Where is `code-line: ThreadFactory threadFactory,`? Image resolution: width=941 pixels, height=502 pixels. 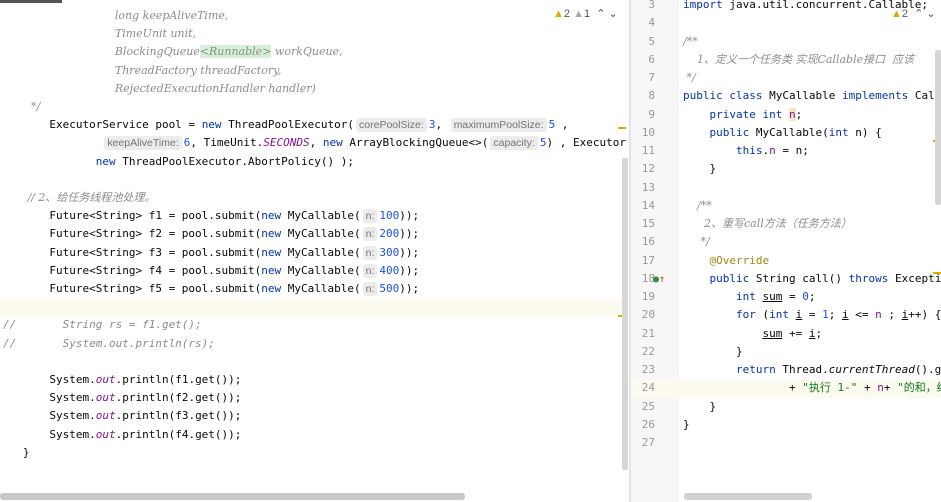 code-line: ThreadFactory threadFactory, is located at coordinates (142, 71).